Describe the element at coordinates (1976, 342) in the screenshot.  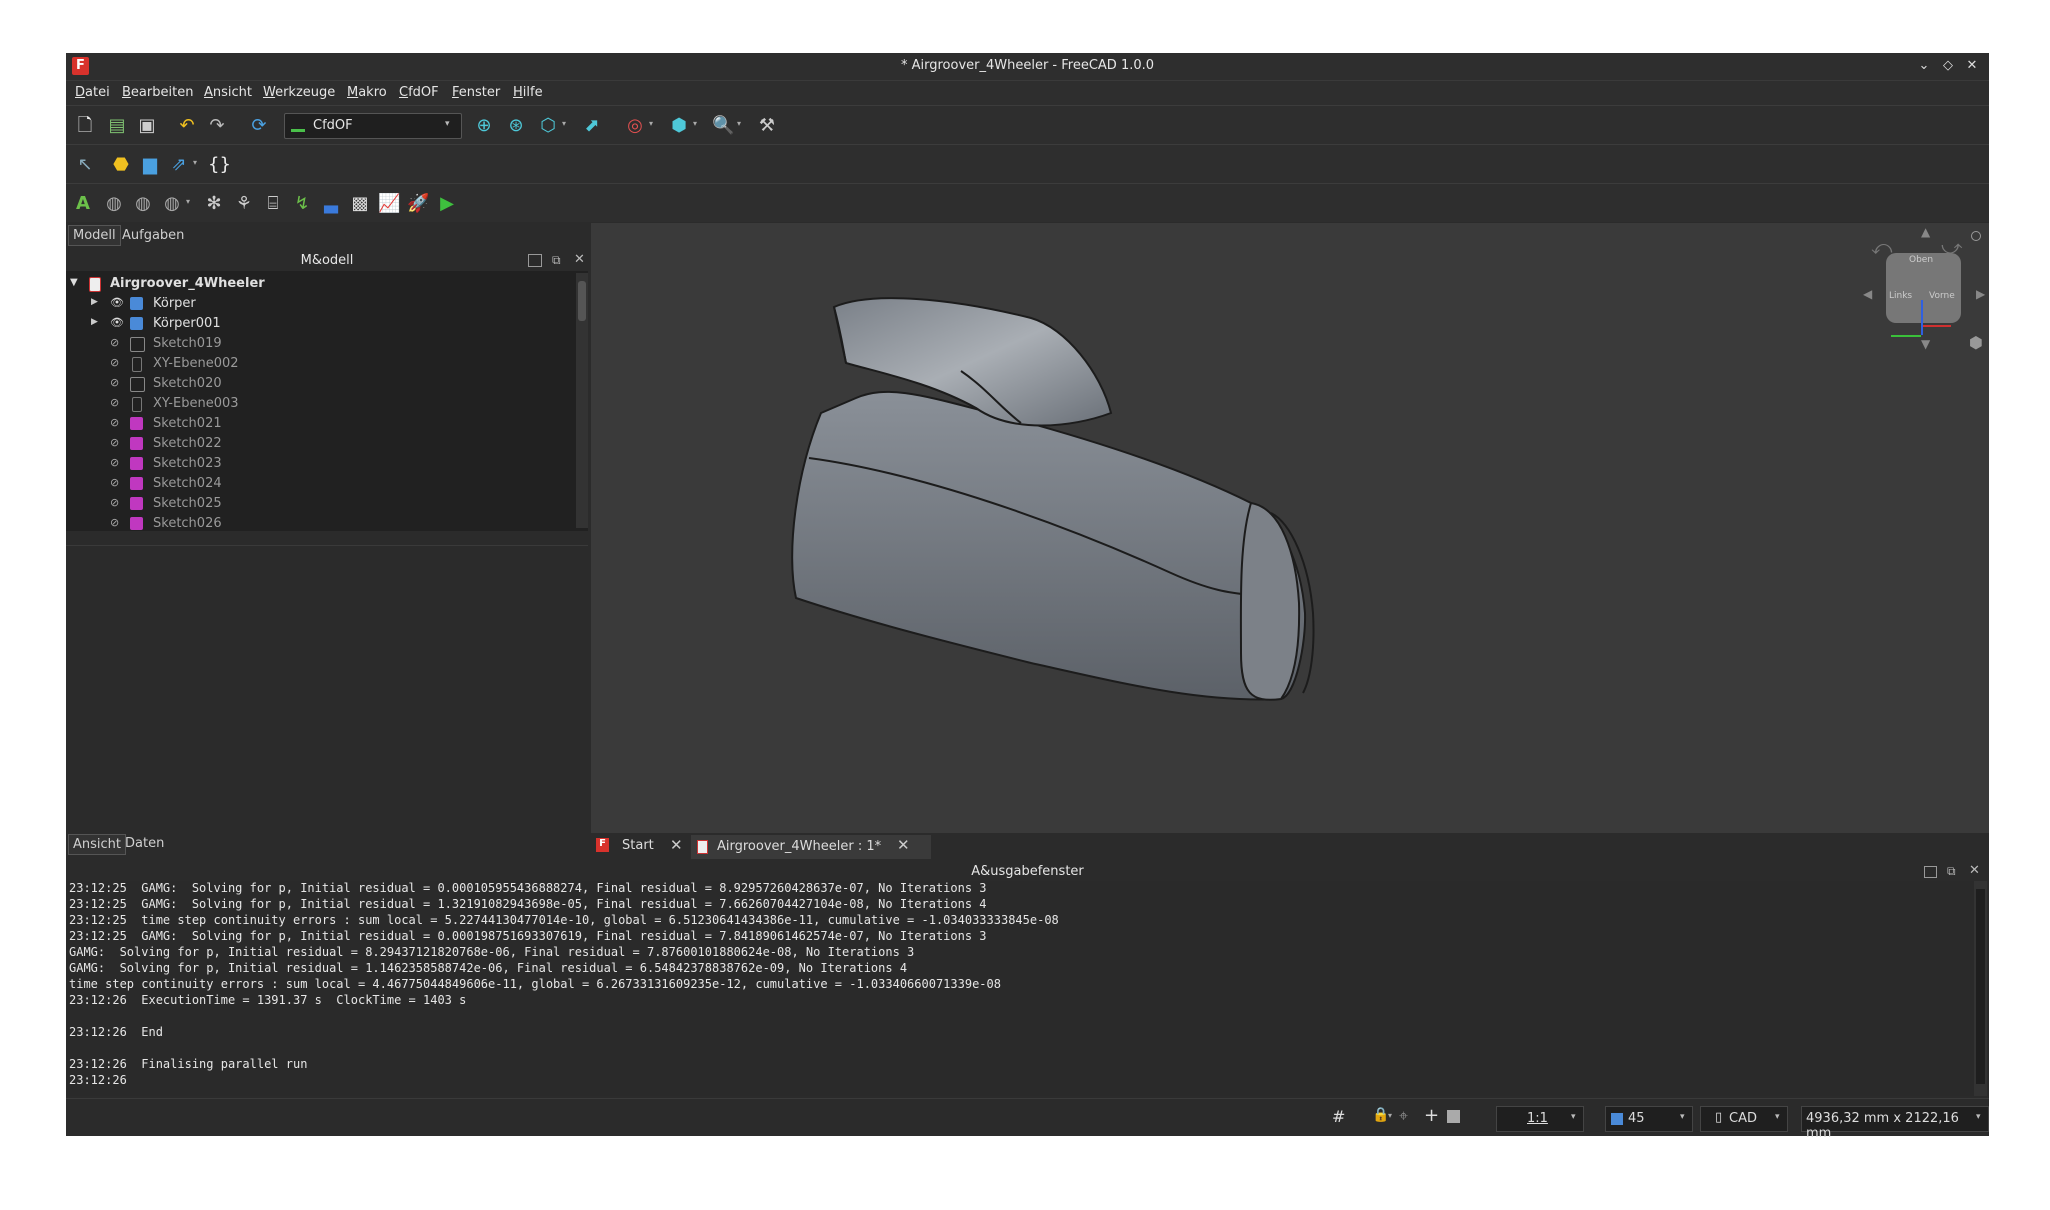
I see `view-menu-cube-icon: ⬢` at that location.